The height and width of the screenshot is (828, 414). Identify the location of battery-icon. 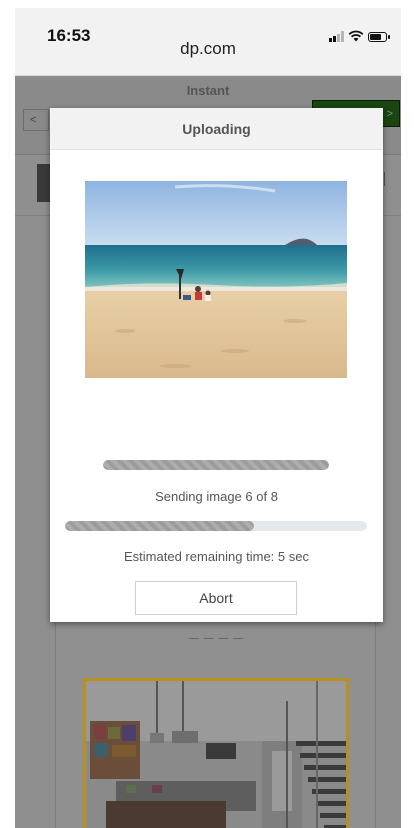
(379, 37).